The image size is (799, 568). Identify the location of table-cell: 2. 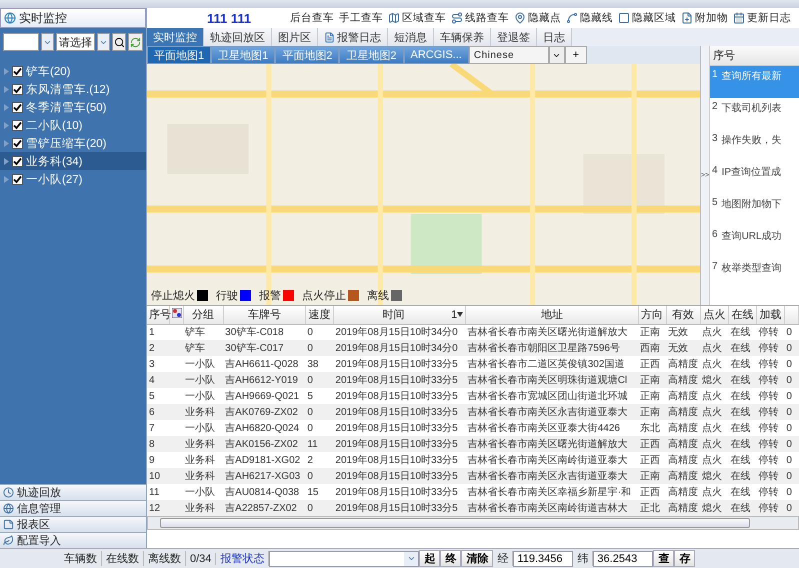
(319, 460).